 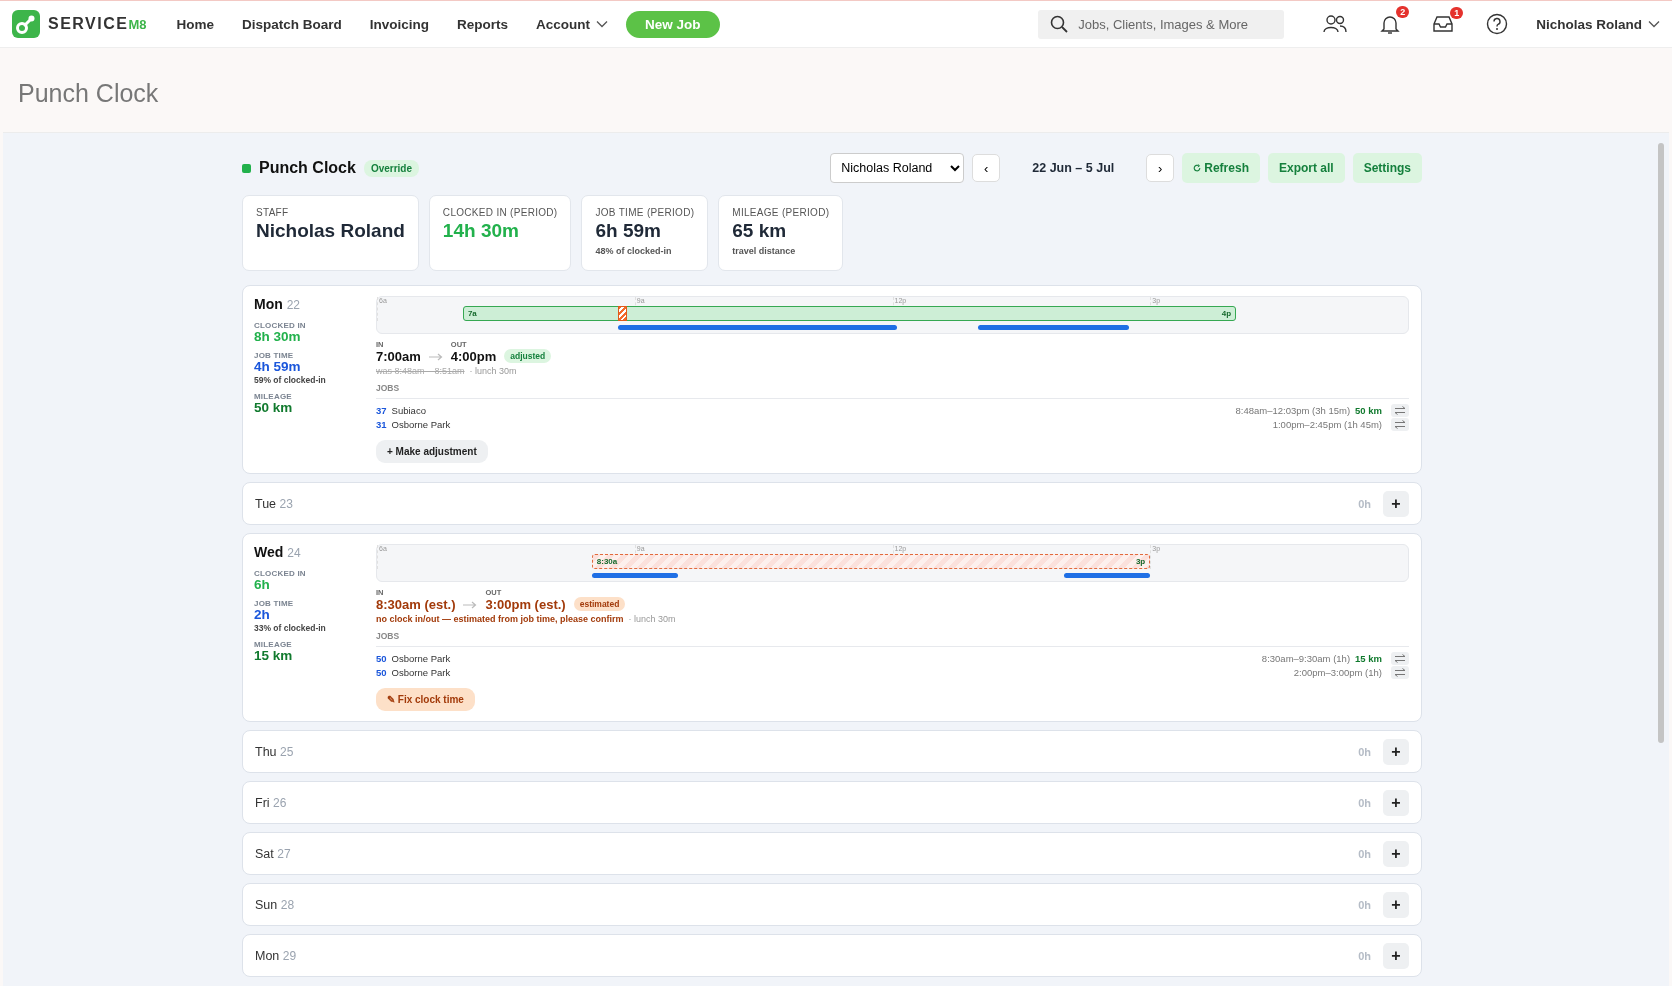 I want to click on job-name: Subiaco, so click(x=408, y=410).